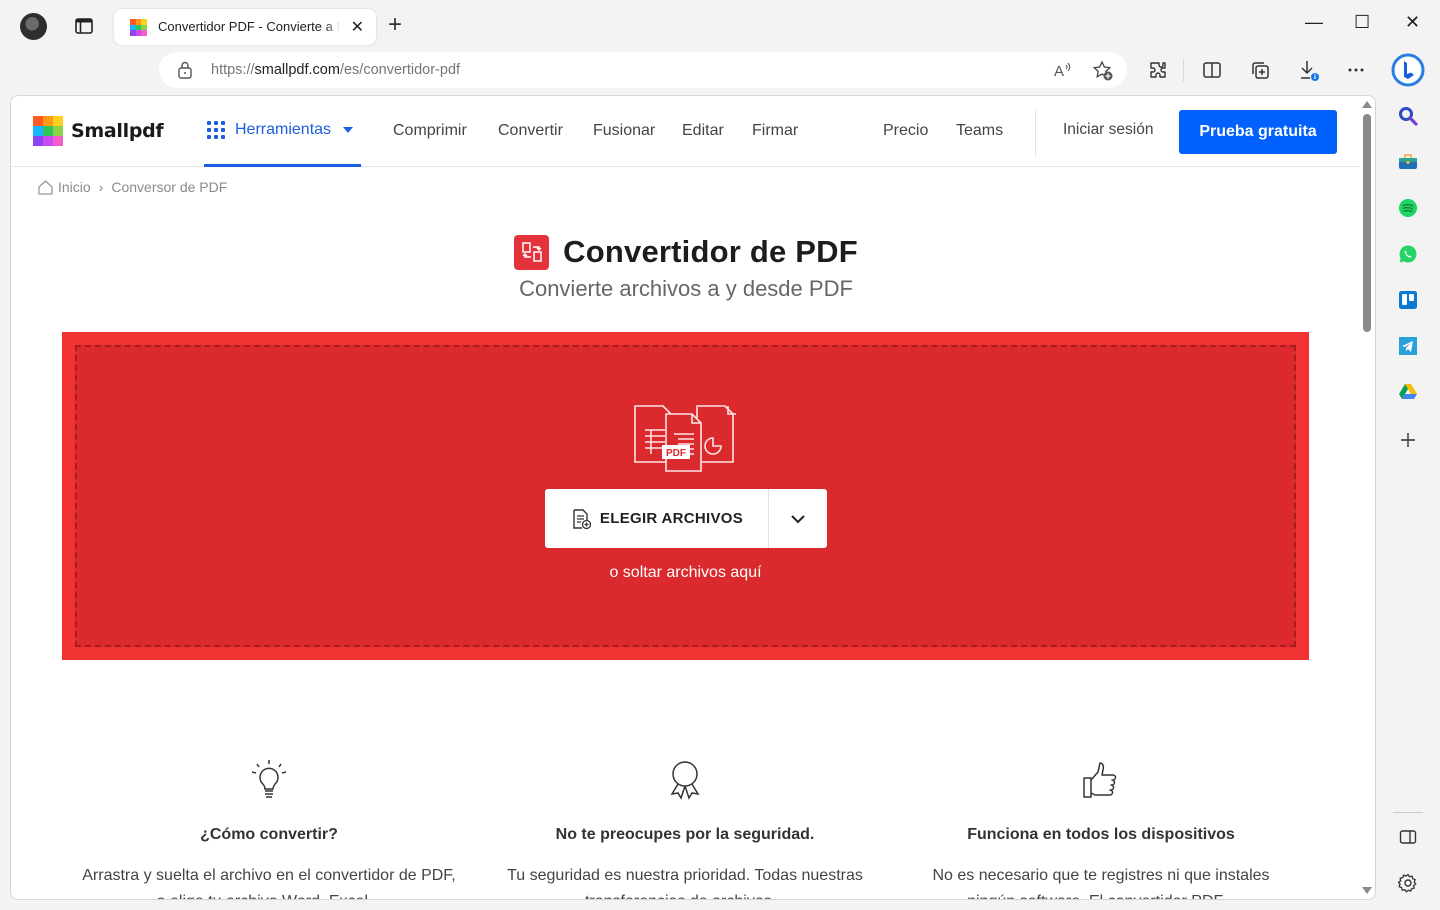  What do you see at coordinates (1408, 883) in the screenshot?
I see `settings-gear-icon` at bounding box center [1408, 883].